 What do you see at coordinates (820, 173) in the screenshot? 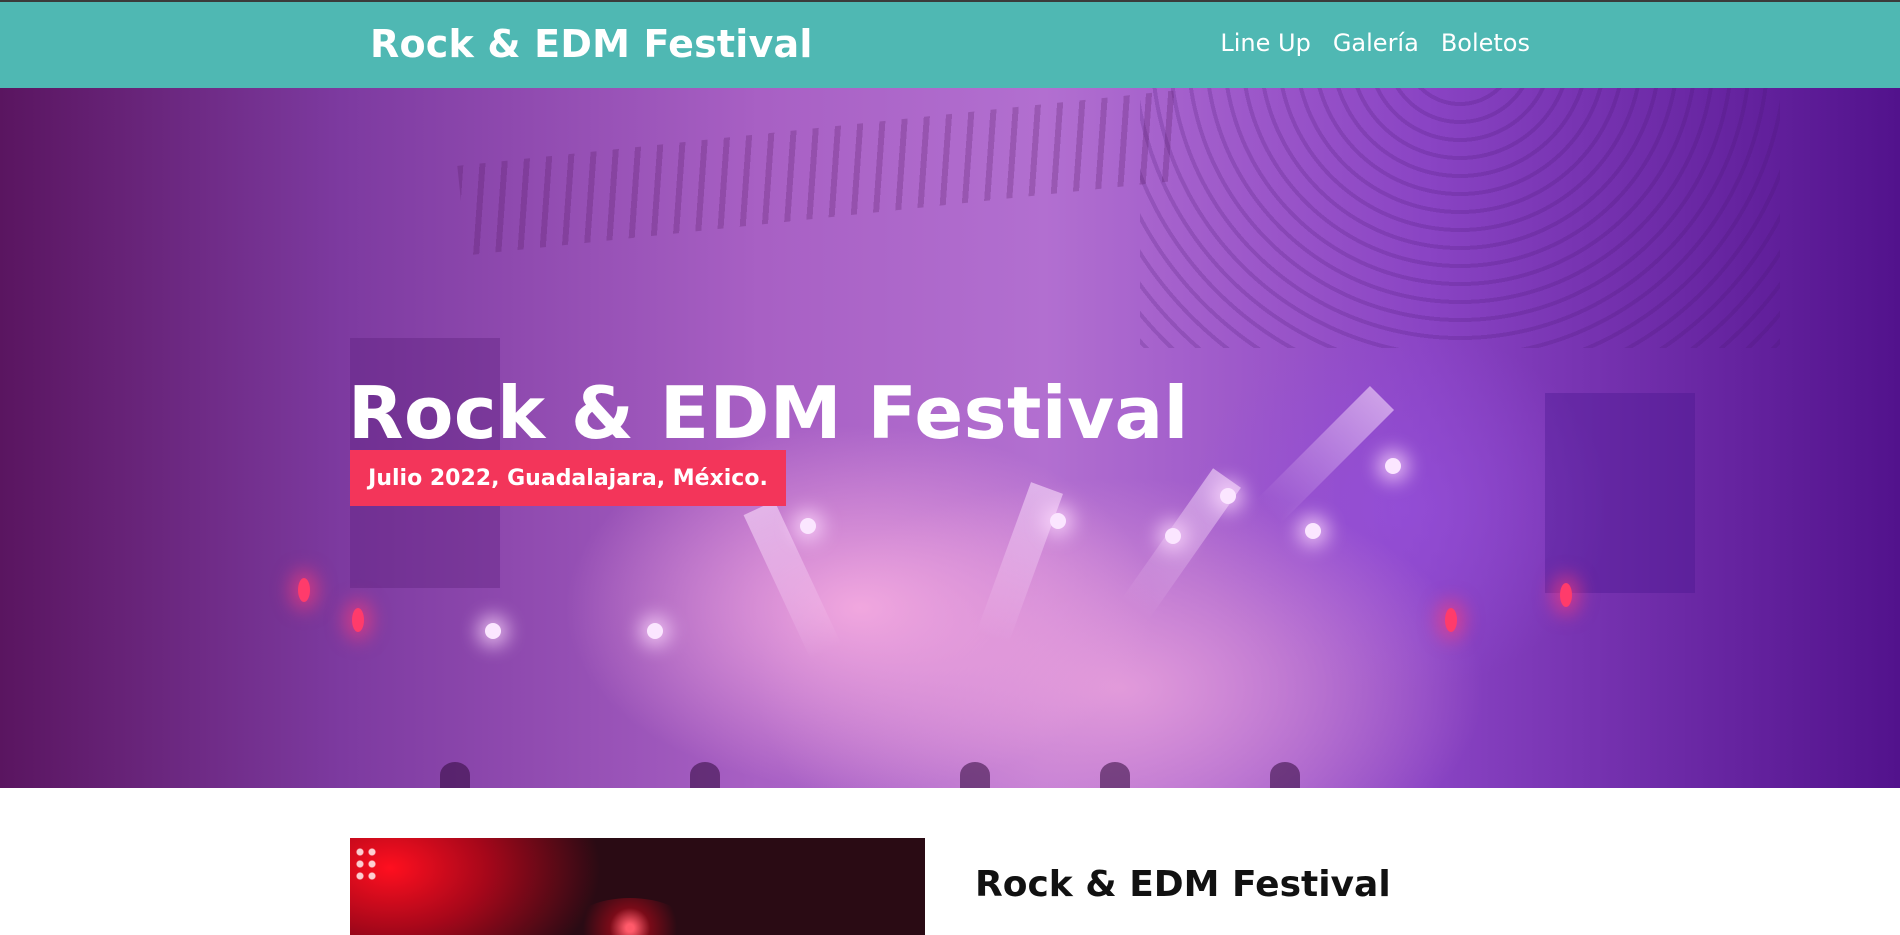
I see `hero-background-truss` at bounding box center [820, 173].